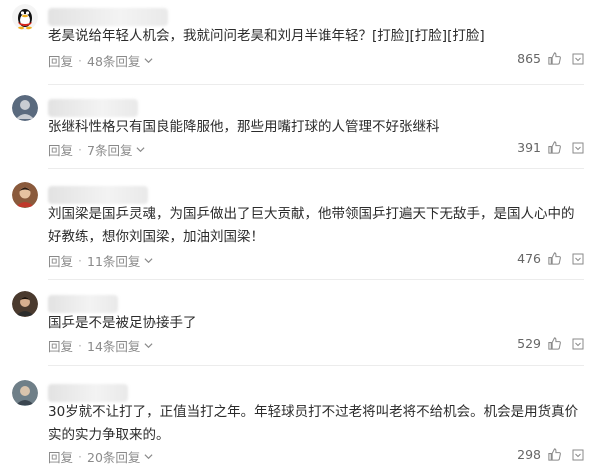 Image resolution: width=600 pixels, height=473 pixels. What do you see at coordinates (529, 258) in the screenshot?
I see `like-count: 476` at bounding box center [529, 258].